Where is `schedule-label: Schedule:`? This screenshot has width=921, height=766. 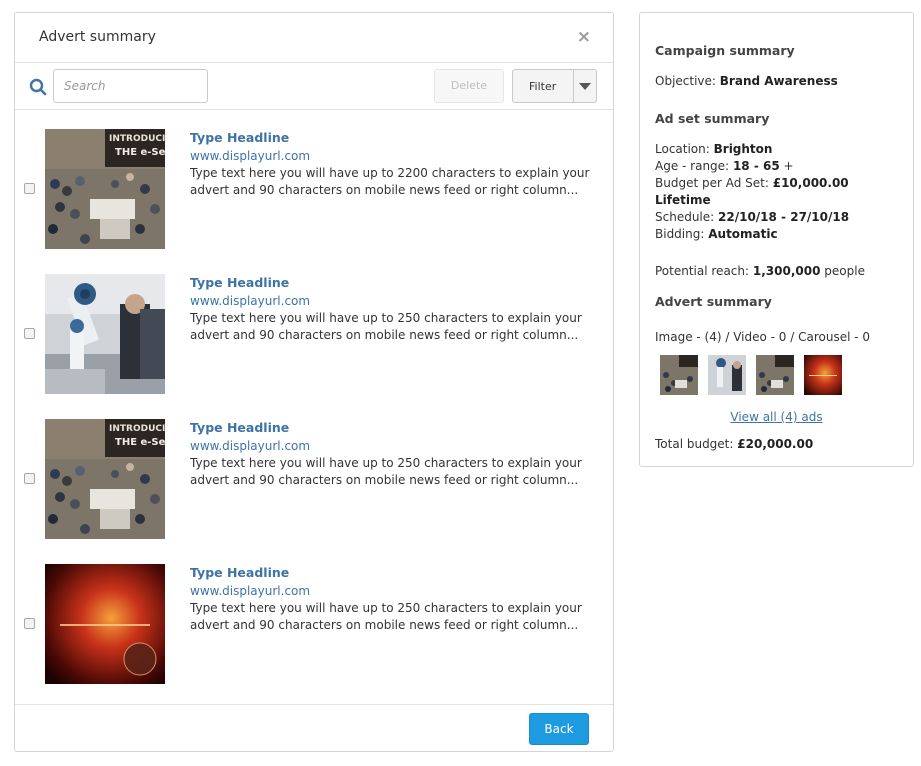 schedule-label: Schedule: is located at coordinates (685, 217).